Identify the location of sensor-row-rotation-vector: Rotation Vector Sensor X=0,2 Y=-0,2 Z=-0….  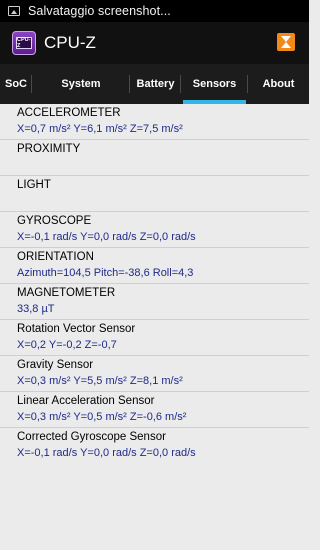
(154, 338).